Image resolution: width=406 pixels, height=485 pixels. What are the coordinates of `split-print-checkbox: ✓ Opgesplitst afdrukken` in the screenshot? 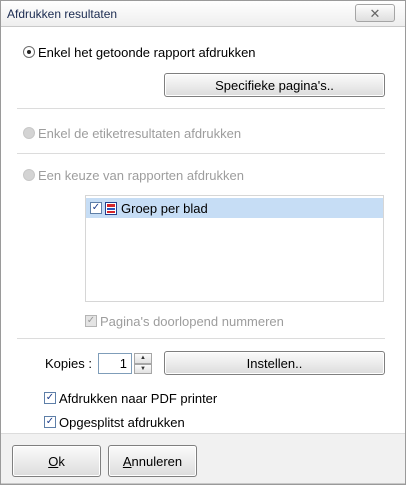 It's located at (114, 422).